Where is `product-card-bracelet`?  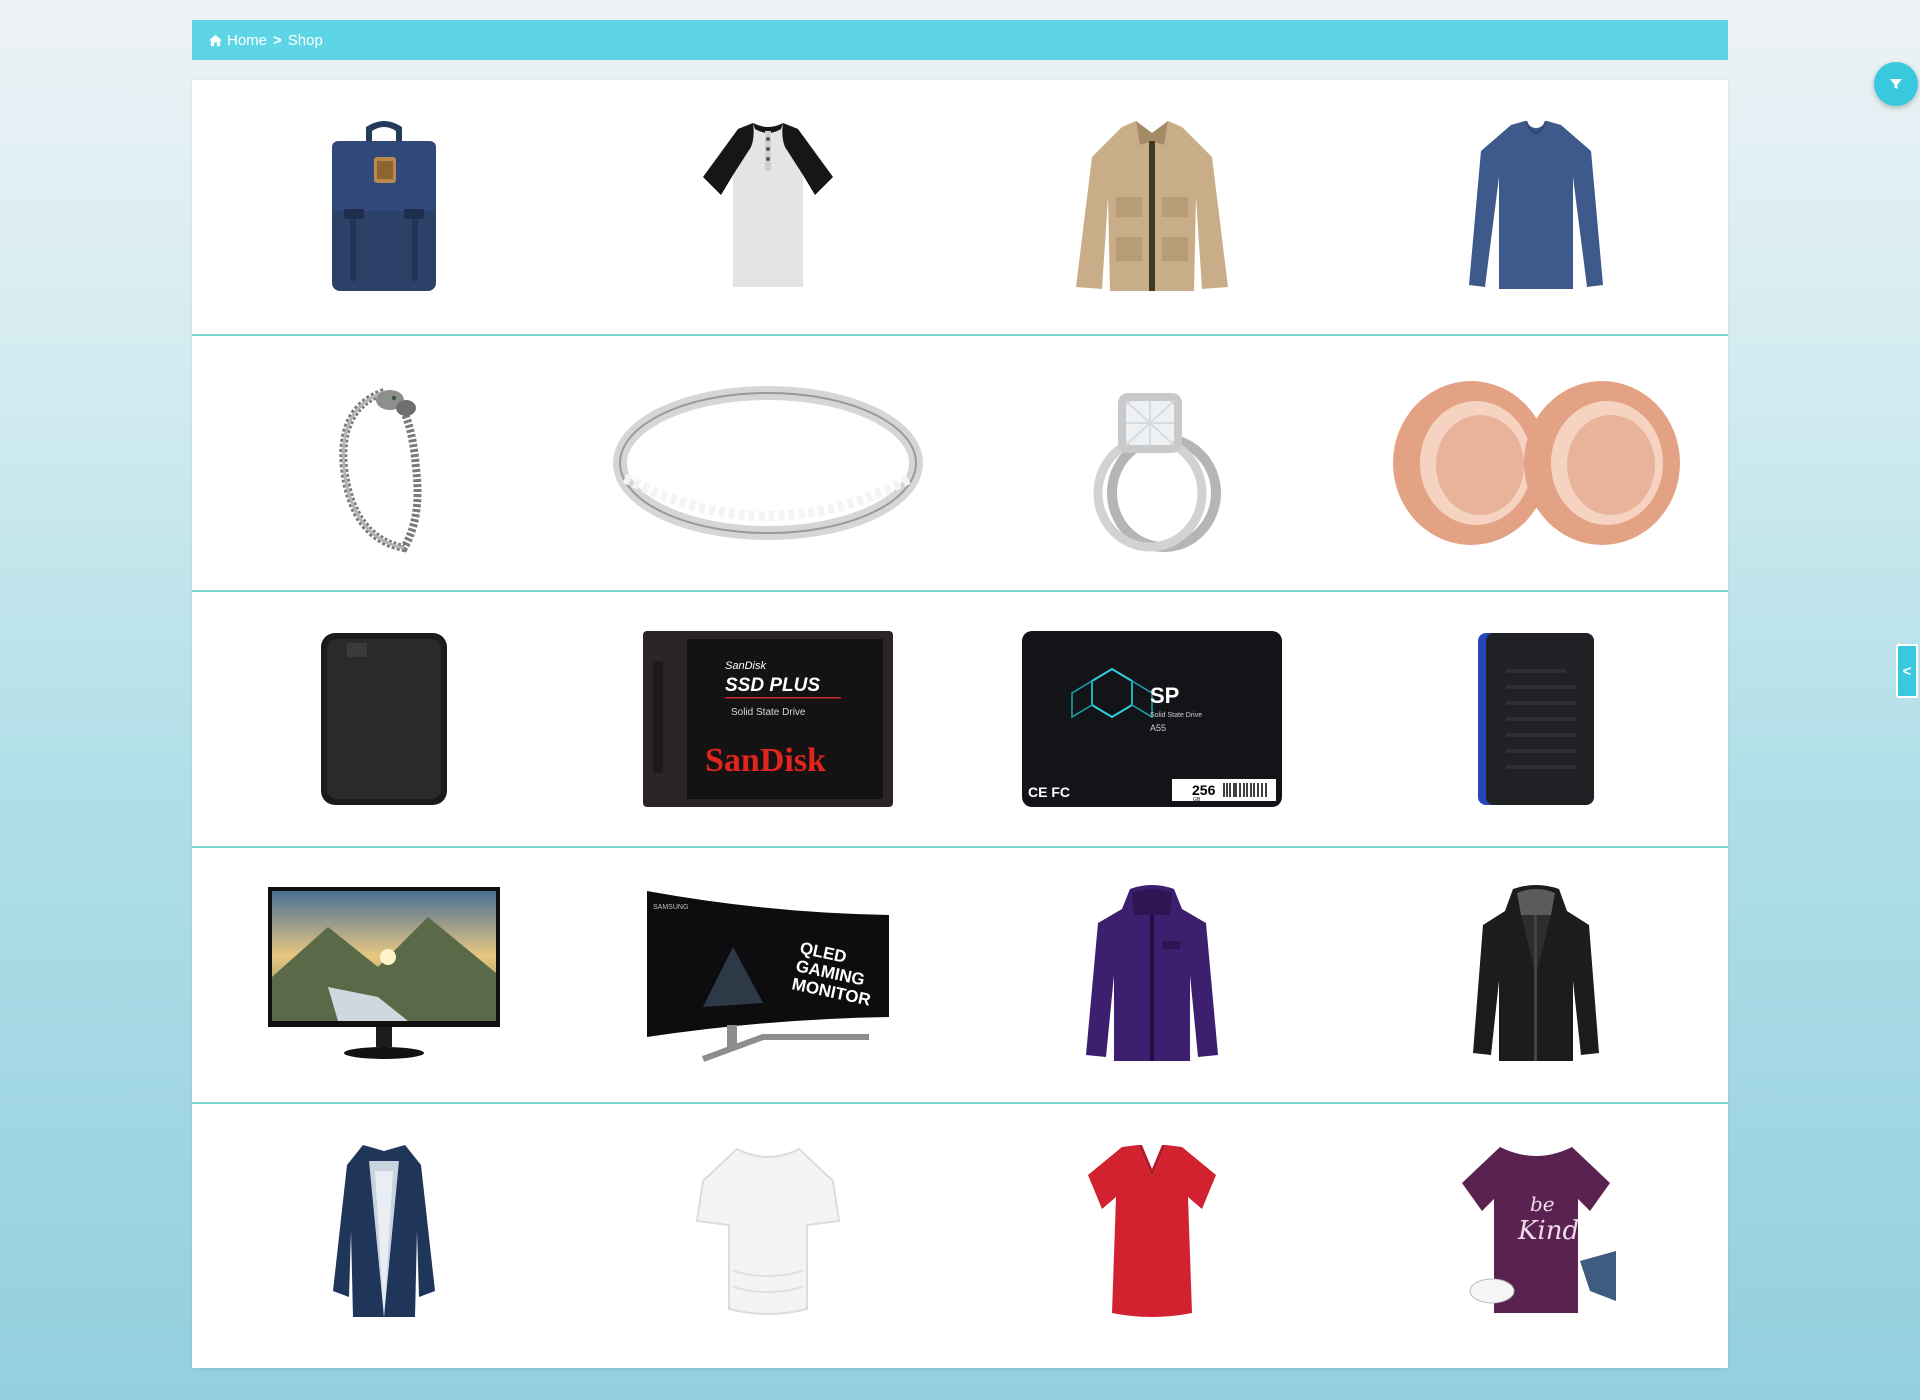 product-card-bracelet is located at coordinates (384, 463).